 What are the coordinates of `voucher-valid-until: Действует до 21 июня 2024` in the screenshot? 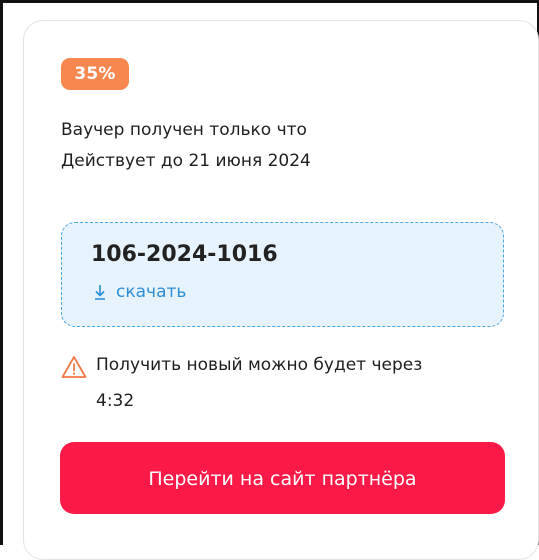 It's located at (186, 161).